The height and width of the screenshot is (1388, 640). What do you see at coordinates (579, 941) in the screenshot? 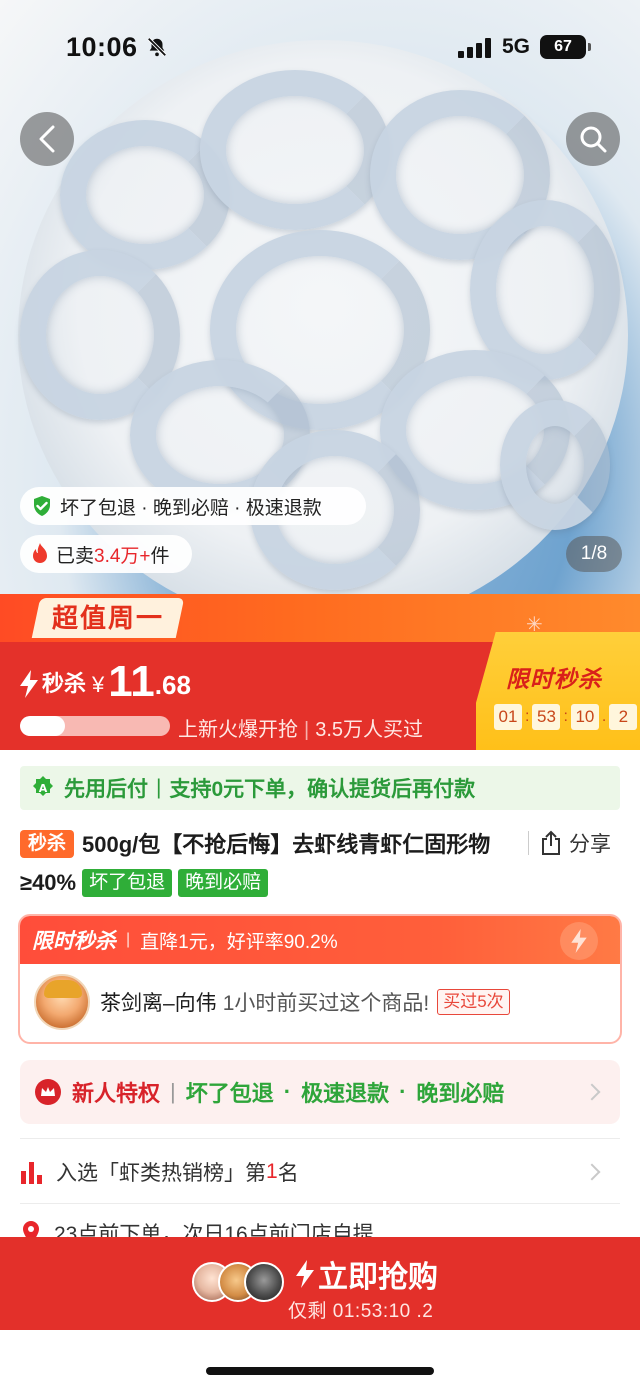
I see `lightning-badge-icon` at bounding box center [579, 941].